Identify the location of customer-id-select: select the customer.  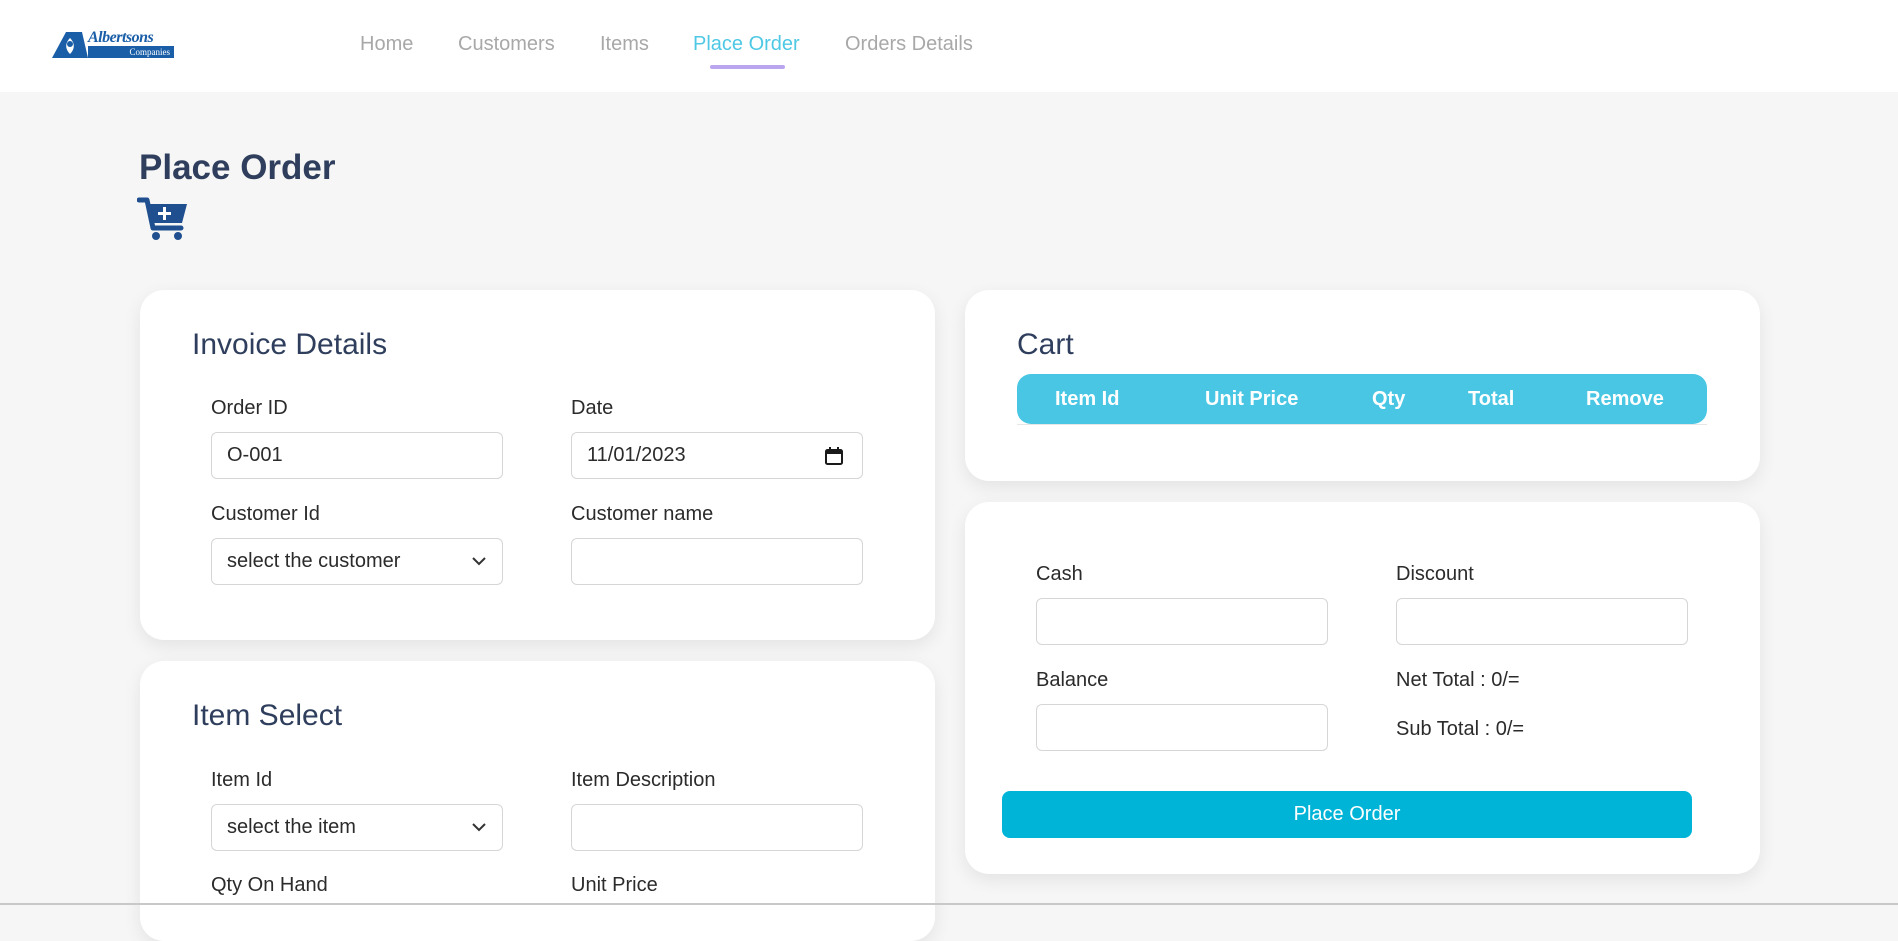
(357, 561).